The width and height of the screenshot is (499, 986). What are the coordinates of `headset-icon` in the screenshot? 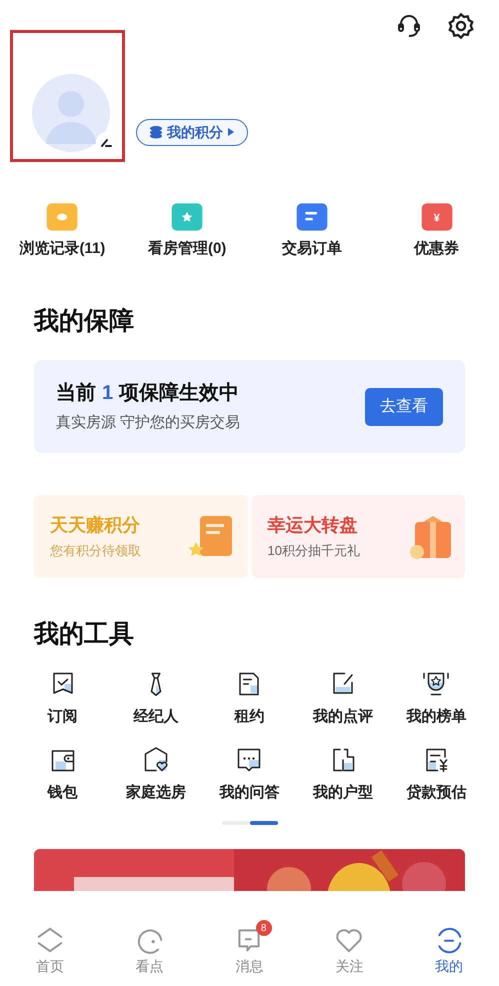 It's located at (409, 26).